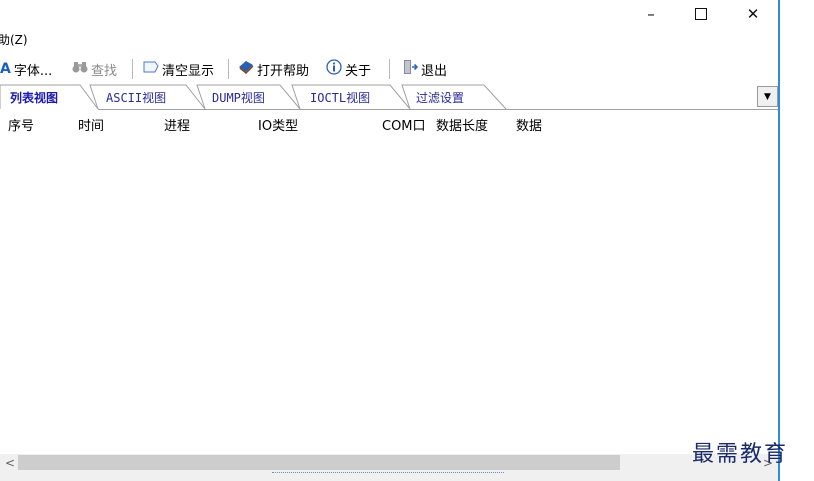 This screenshot has height=481, width=814. I want to click on status-focus-mark, so click(388, 475).